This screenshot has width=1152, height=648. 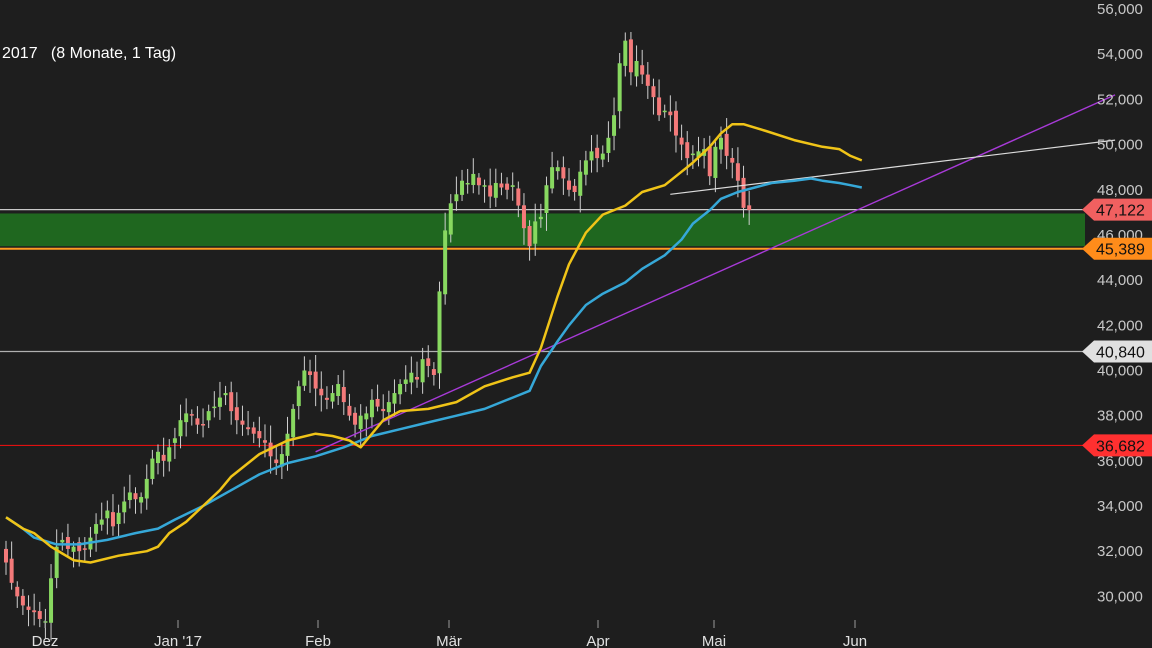 What do you see at coordinates (45, 640) in the screenshot?
I see `x-tick-label: Dez` at bounding box center [45, 640].